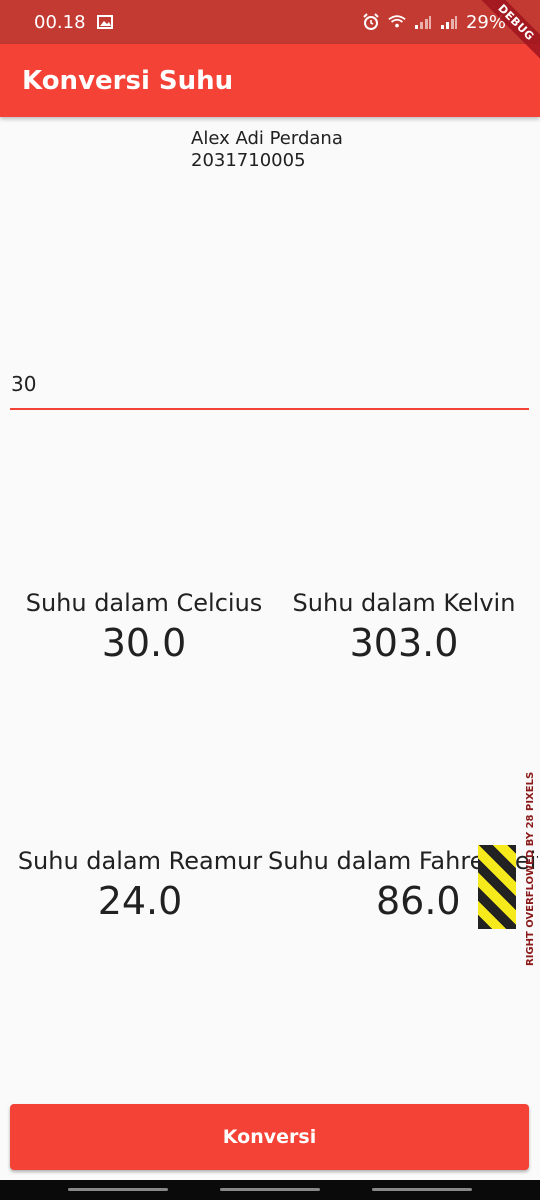  What do you see at coordinates (248, 160) in the screenshot?
I see `author-id: 2031710005` at bounding box center [248, 160].